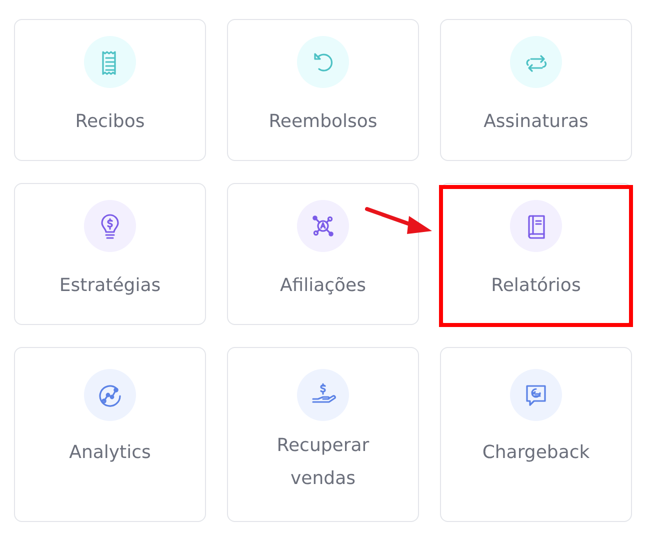  What do you see at coordinates (110, 452) in the screenshot?
I see `card-label: Analytics` at bounding box center [110, 452].